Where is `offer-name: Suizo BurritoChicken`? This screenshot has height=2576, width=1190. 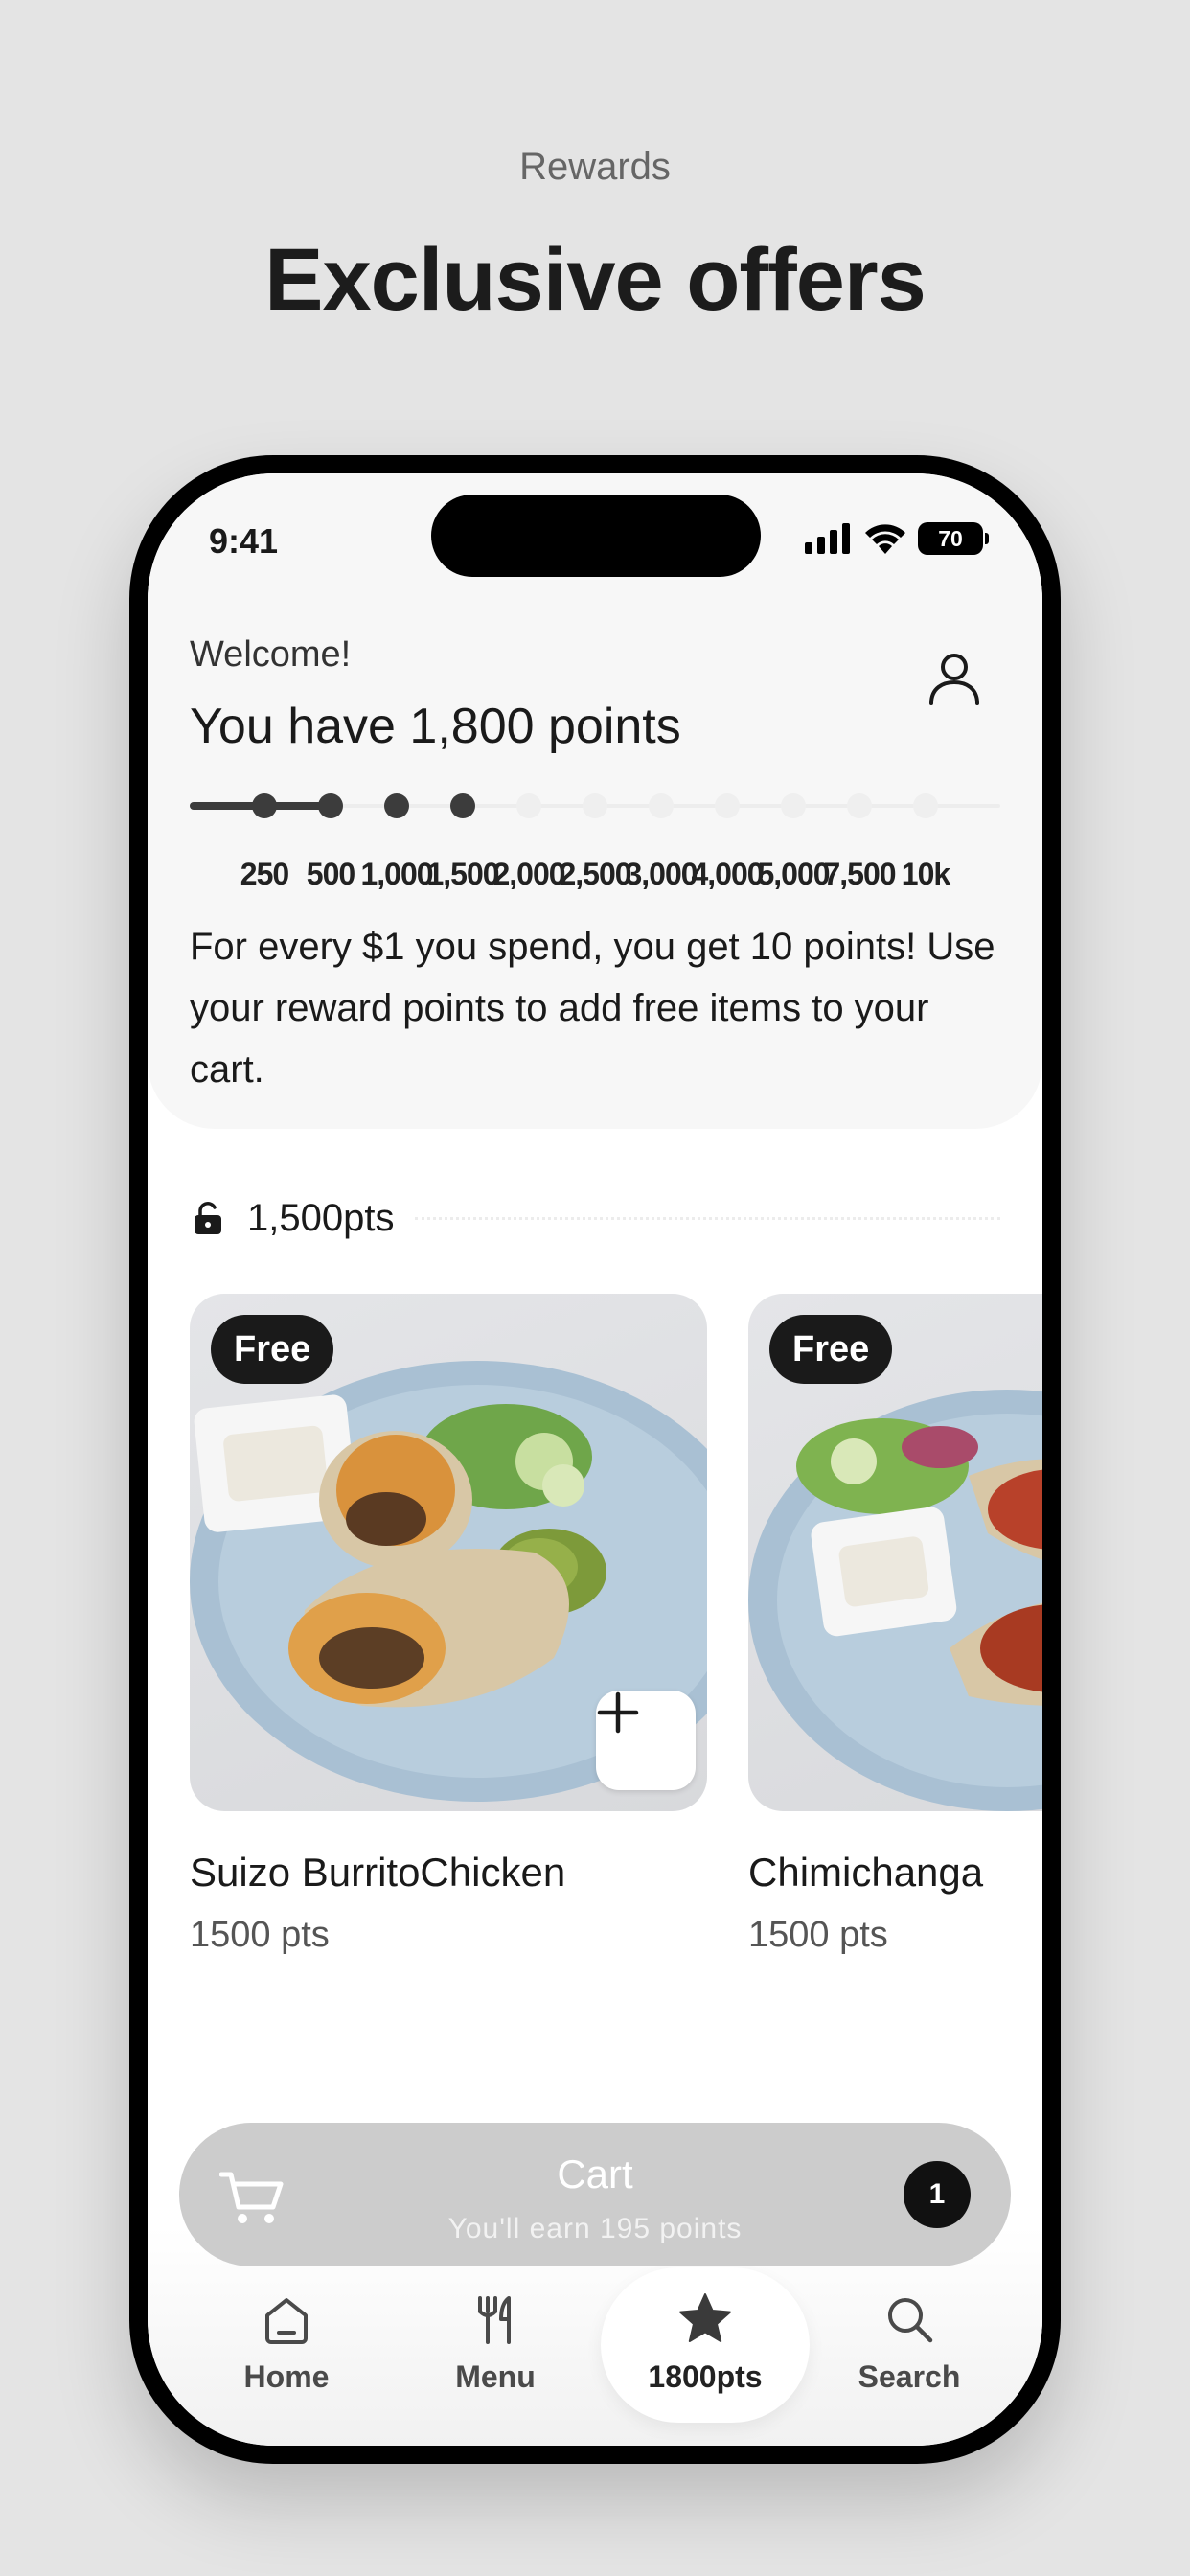
offer-name: Suizo BurritoChicken is located at coordinates (449, 1873).